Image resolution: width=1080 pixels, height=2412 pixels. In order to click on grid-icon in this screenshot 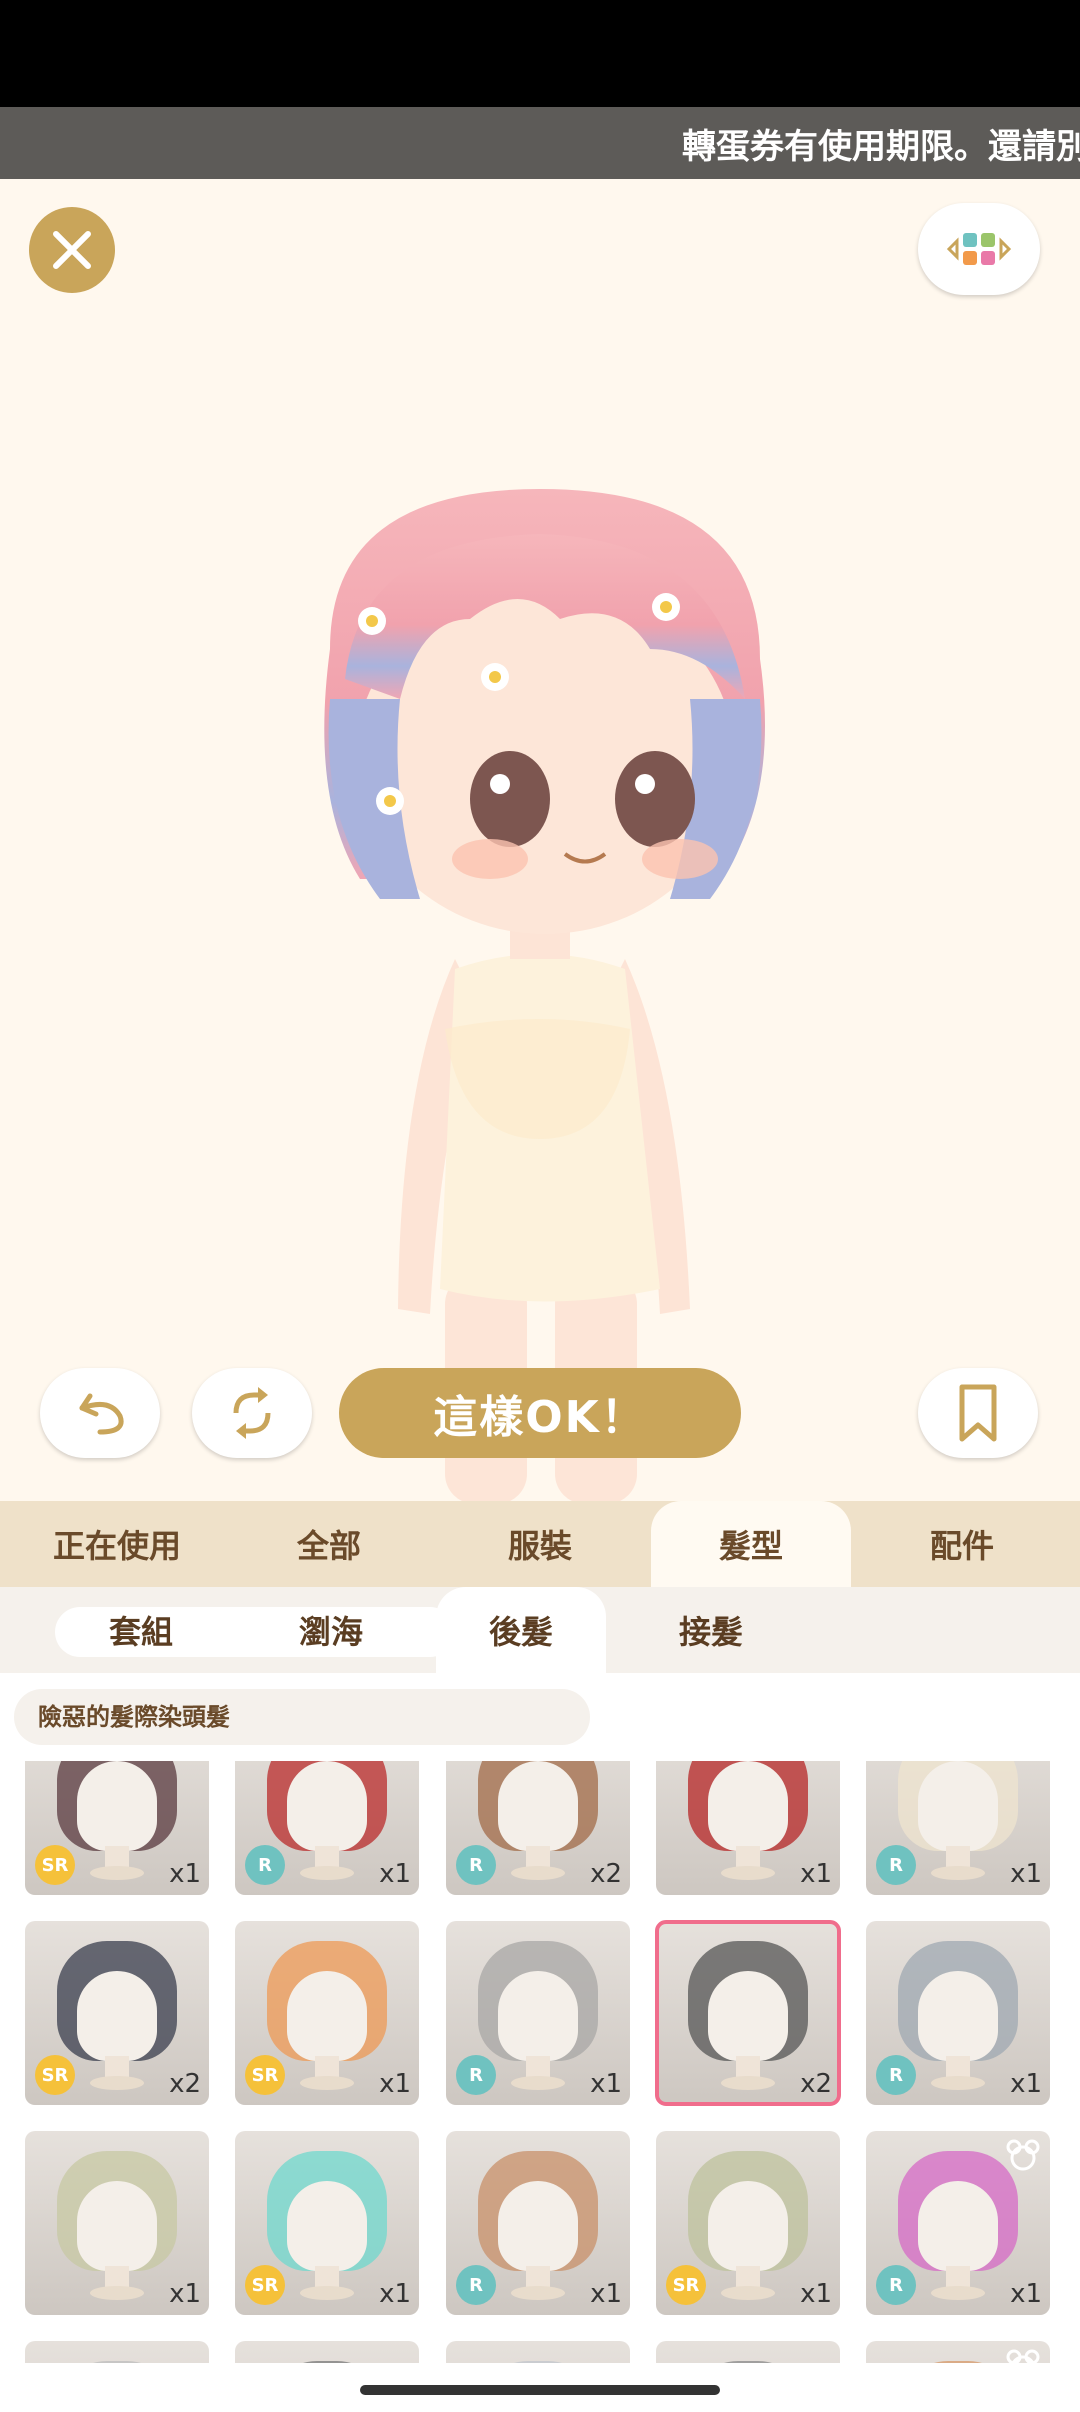, I will do `click(979, 249)`.